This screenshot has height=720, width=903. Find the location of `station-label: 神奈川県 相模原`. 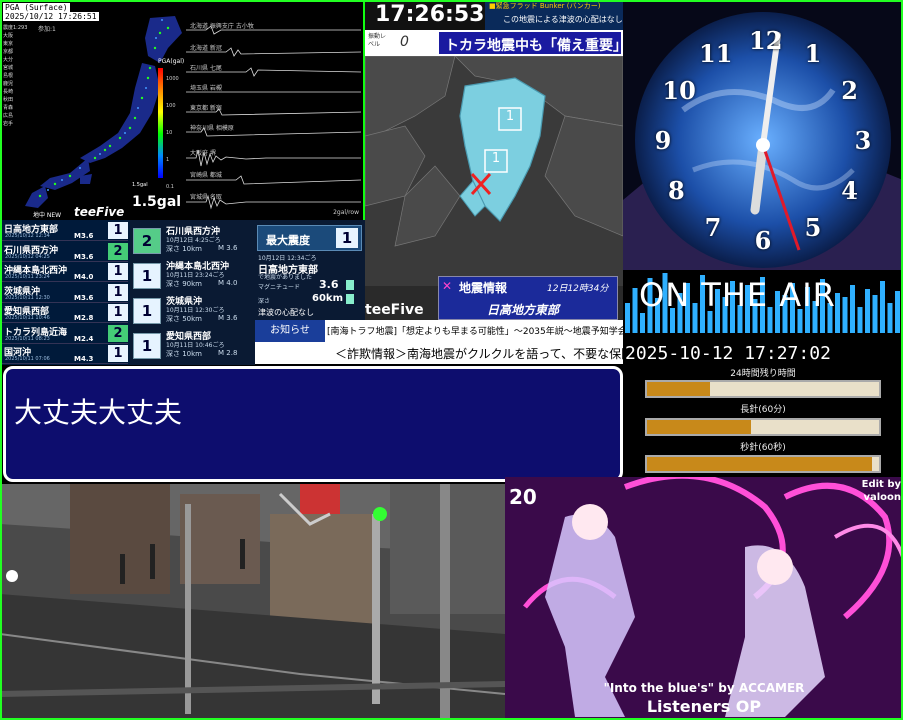

station-label: 神奈川県 相模原 is located at coordinates (212, 128).